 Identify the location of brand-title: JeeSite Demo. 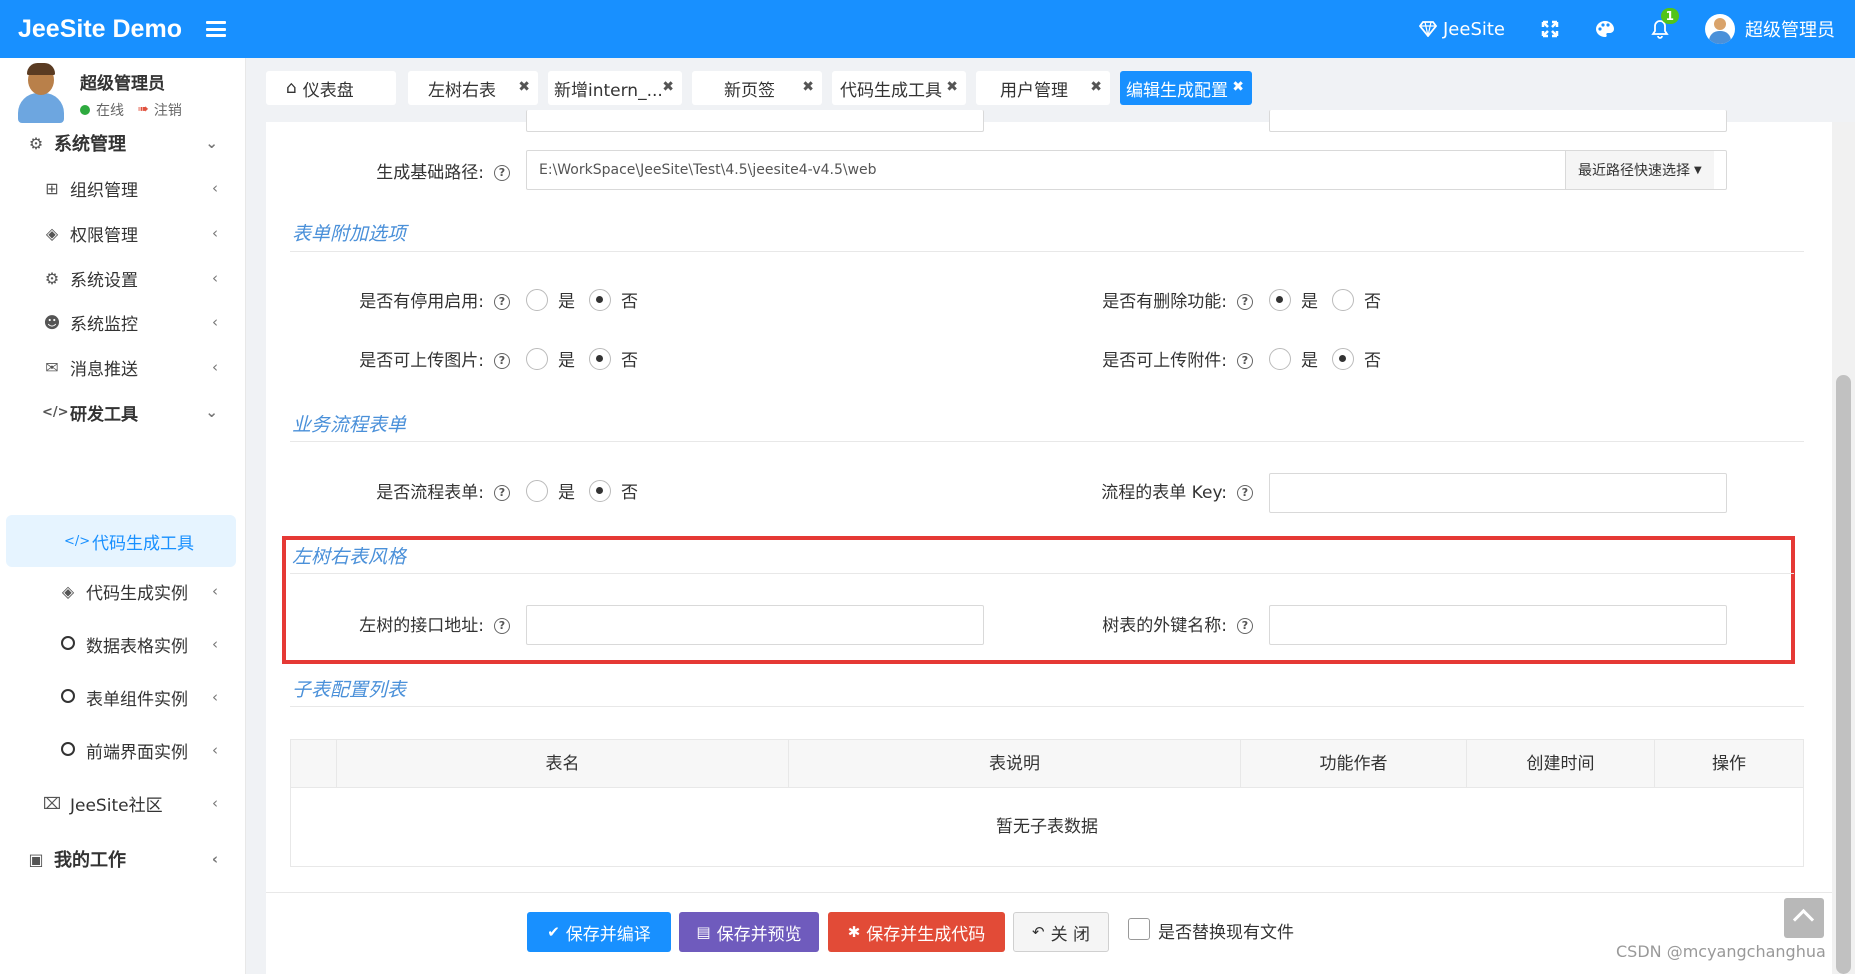
(100, 29).